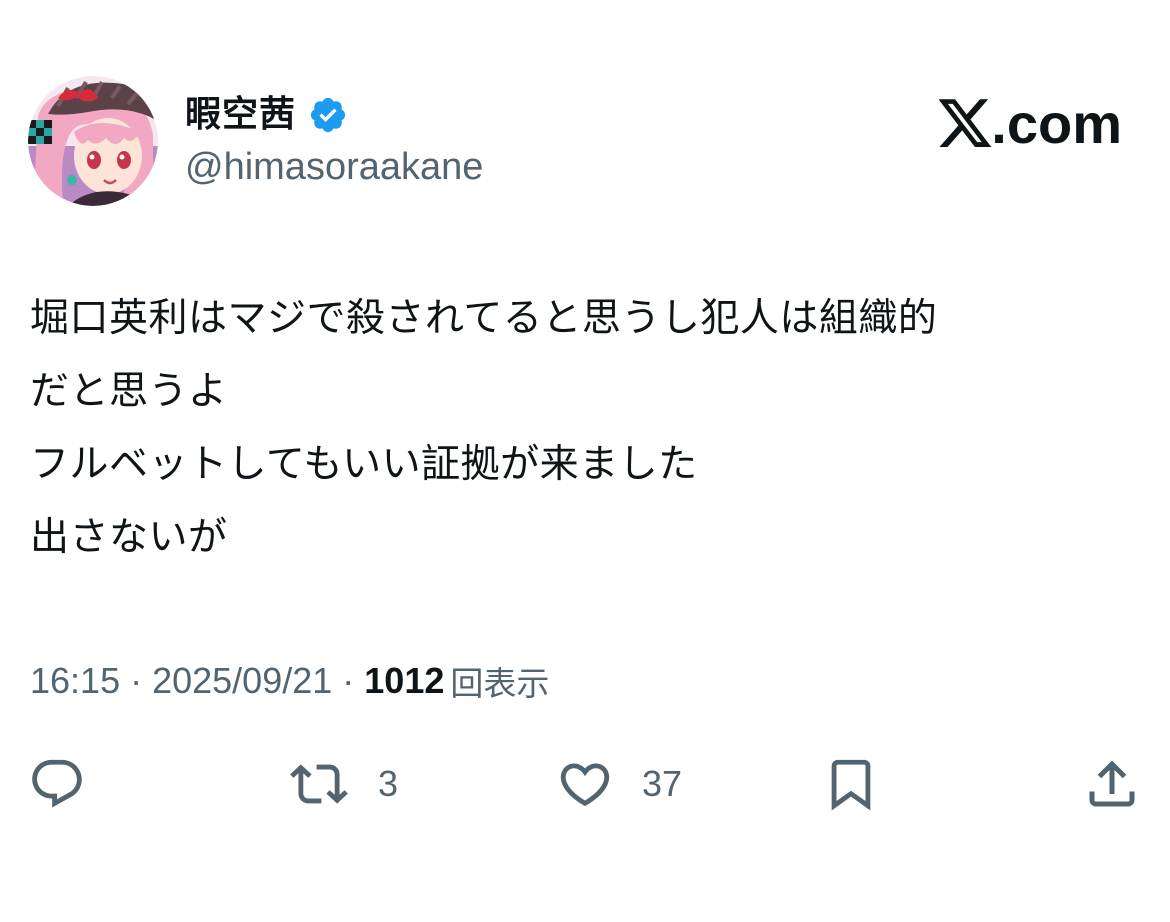 Image resolution: width=1170 pixels, height=922 pixels. I want to click on like-button: 37, so click(618, 784).